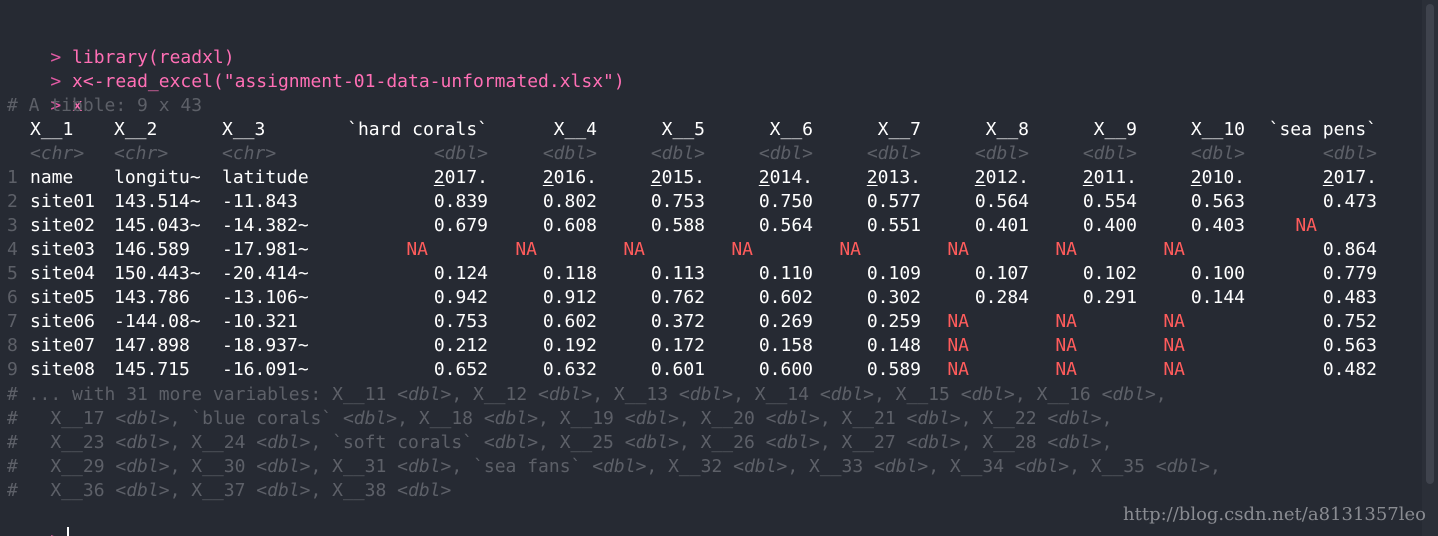 The width and height of the screenshot is (1438, 536). Describe the element at coordinates (120, 45) in the screenshot. I see `command-line-1: > library(readxl)` at that location.